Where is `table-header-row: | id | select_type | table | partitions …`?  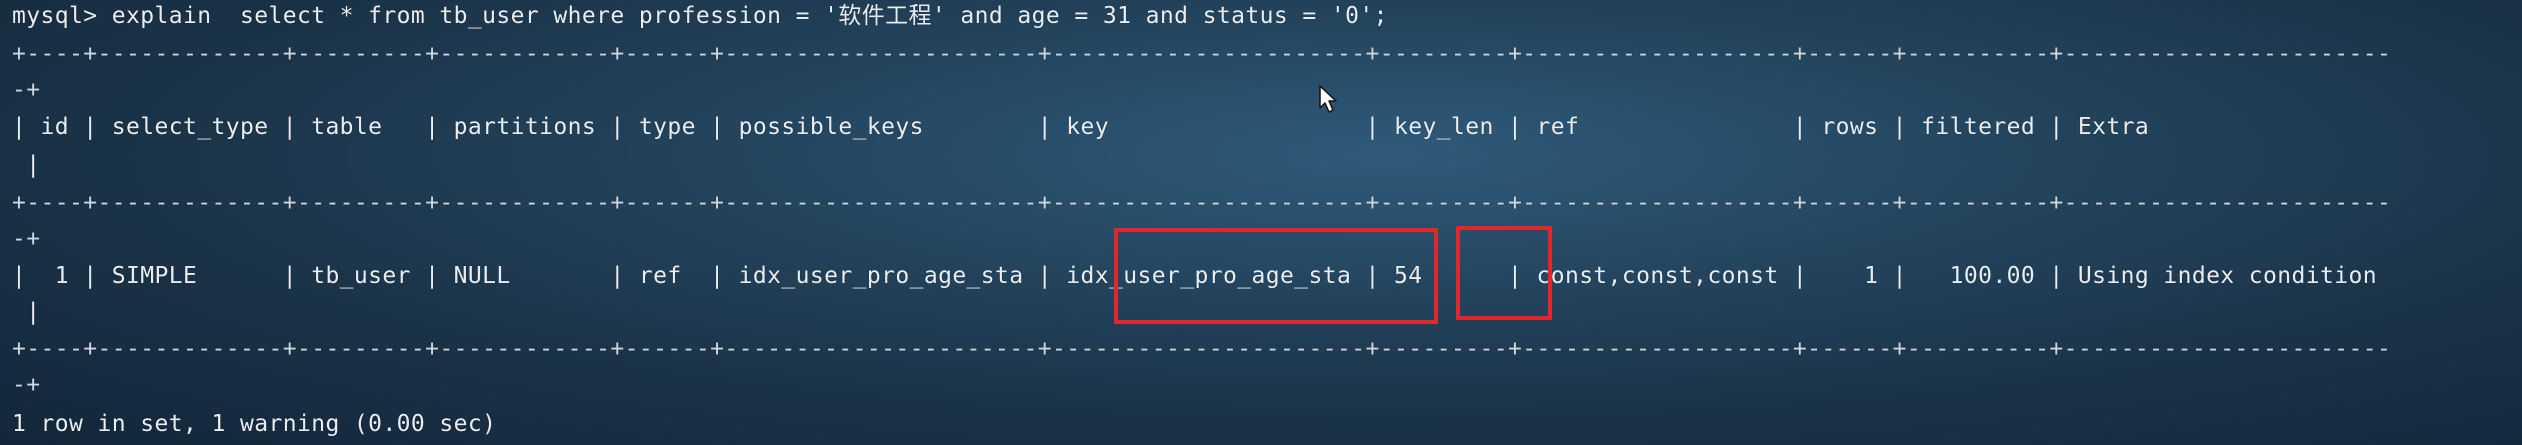 table-header-row: | id | select_type | table | partitions … is located at coordinates (1081, 127).